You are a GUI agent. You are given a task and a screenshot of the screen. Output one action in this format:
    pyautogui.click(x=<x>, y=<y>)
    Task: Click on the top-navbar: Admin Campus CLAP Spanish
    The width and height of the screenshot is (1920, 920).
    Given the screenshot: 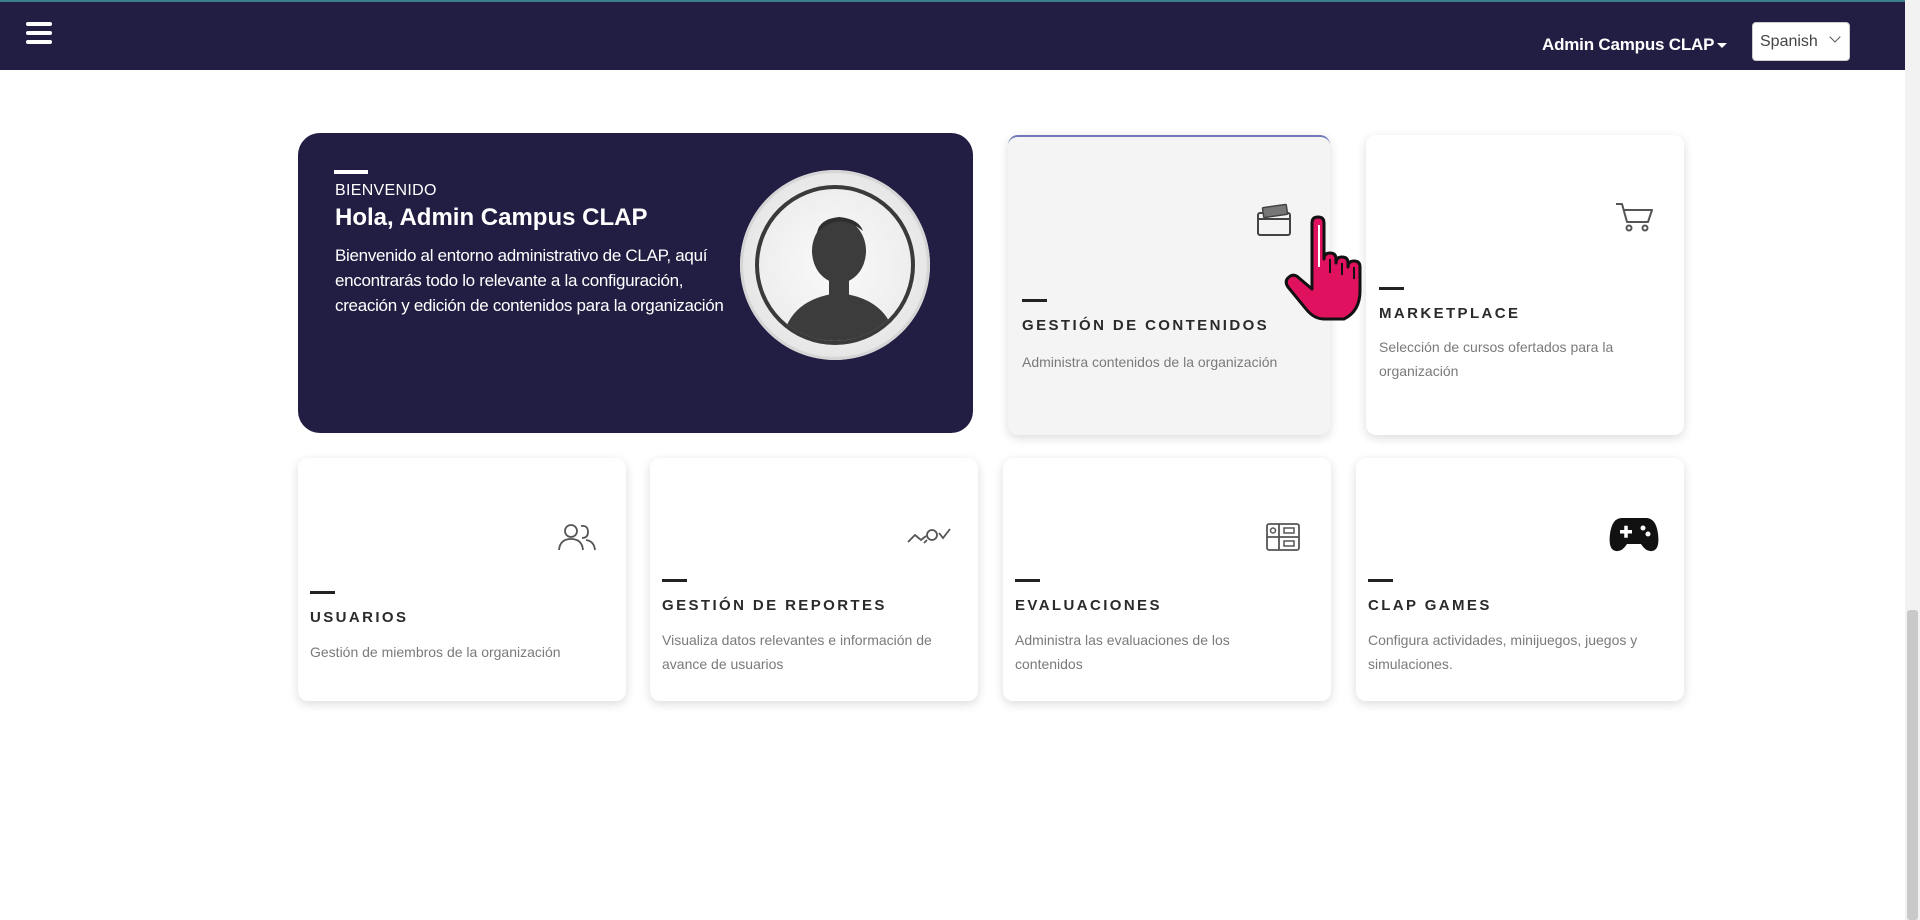 What is the action you would take?
    pyautogui.click(x=952, y=35)
    